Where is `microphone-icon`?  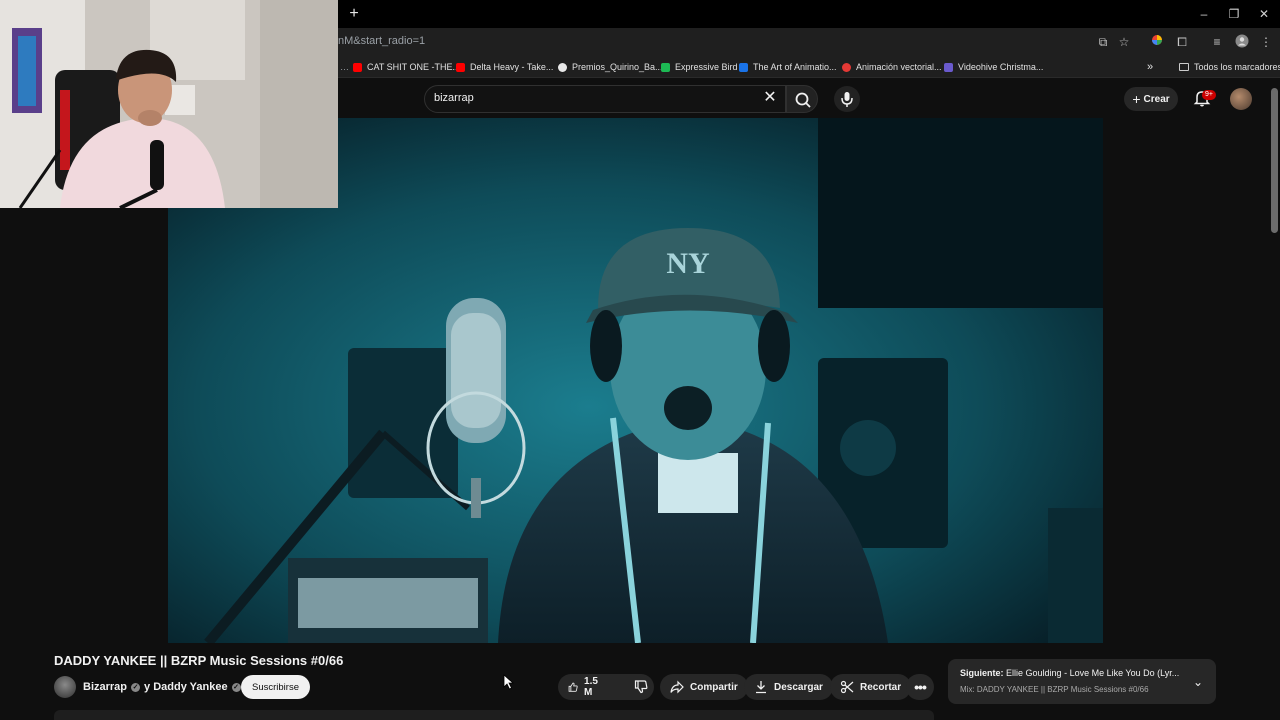
microphone-icon is located at coordinates (847, 99).